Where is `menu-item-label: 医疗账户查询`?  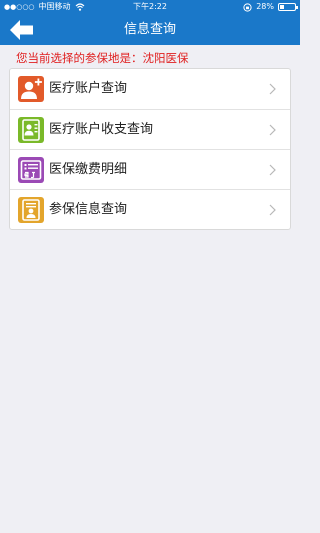
menu-item-label: 医疗账户查询 is located at coordinates (88, 88).